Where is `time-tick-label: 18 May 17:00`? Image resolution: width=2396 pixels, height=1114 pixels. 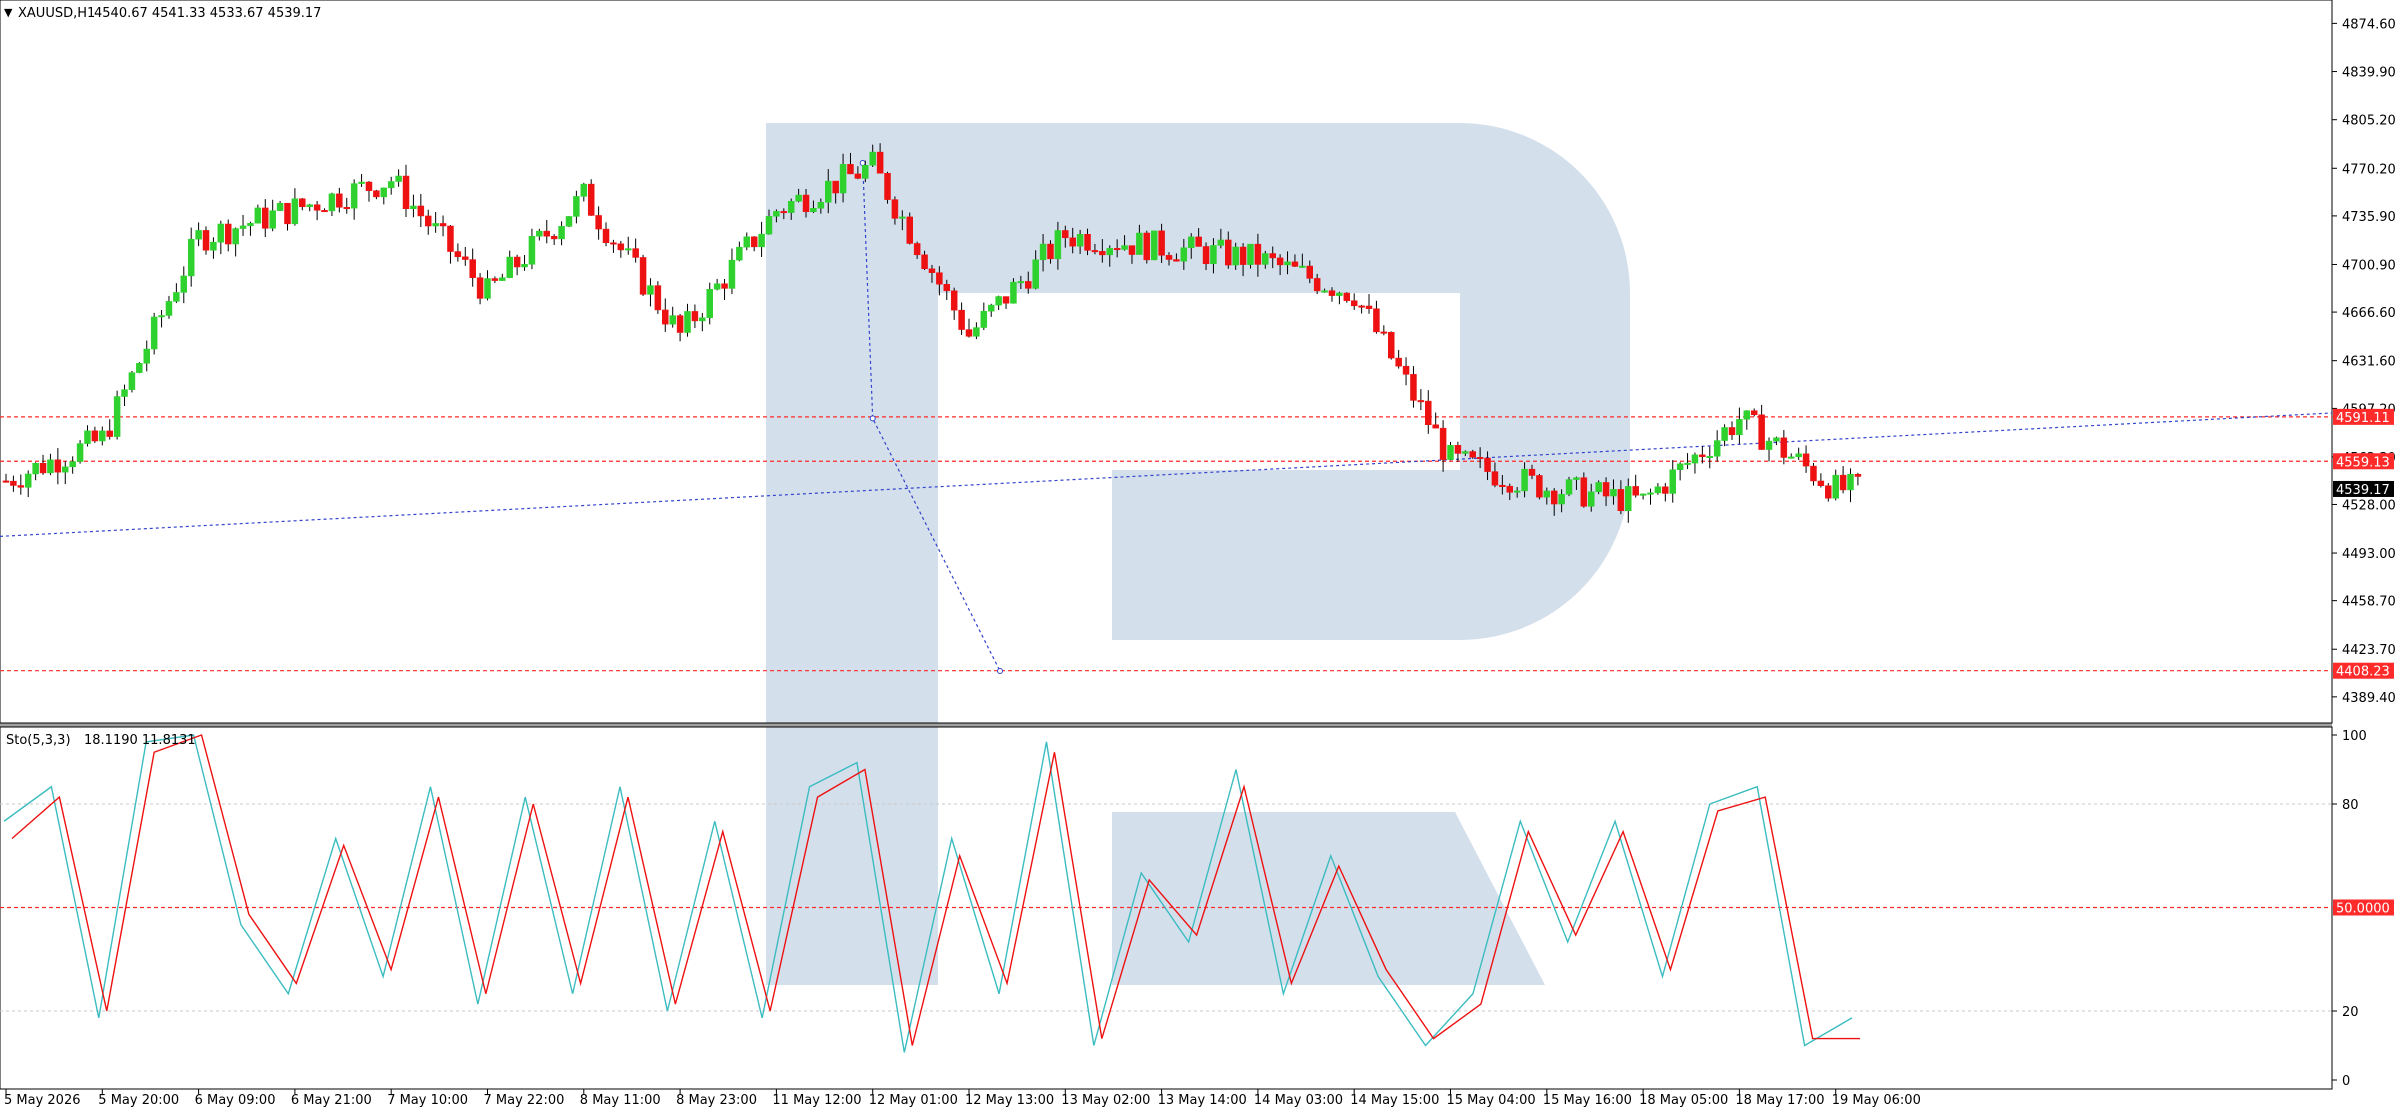 time-tick-label: 18 May 17:00 is located at coordinates (1779, 1100).